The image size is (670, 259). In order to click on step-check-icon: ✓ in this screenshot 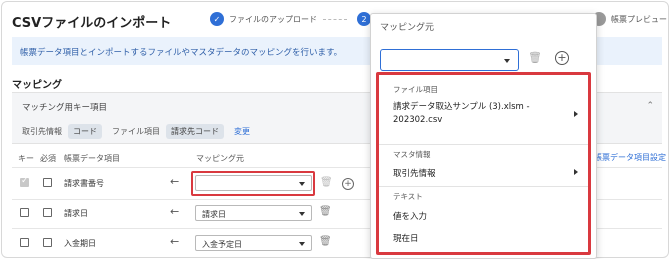, I will do `click(217, 19)`.